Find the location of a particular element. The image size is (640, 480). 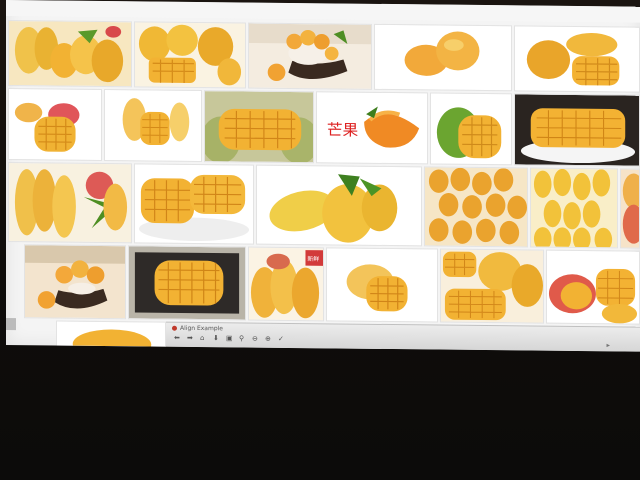

home-icon: ⌂ is located at coordinates (203, 338).